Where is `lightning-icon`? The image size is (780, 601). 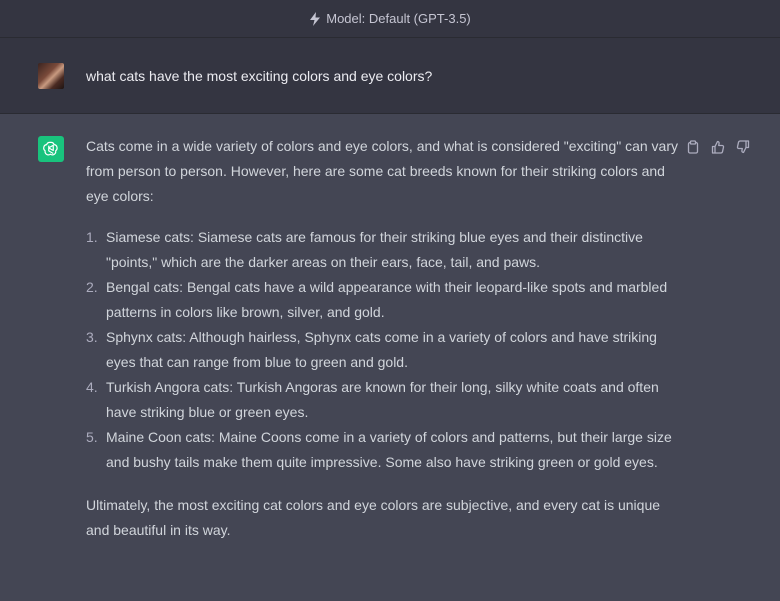
lightning-icon is located at coordinates (315, 18).